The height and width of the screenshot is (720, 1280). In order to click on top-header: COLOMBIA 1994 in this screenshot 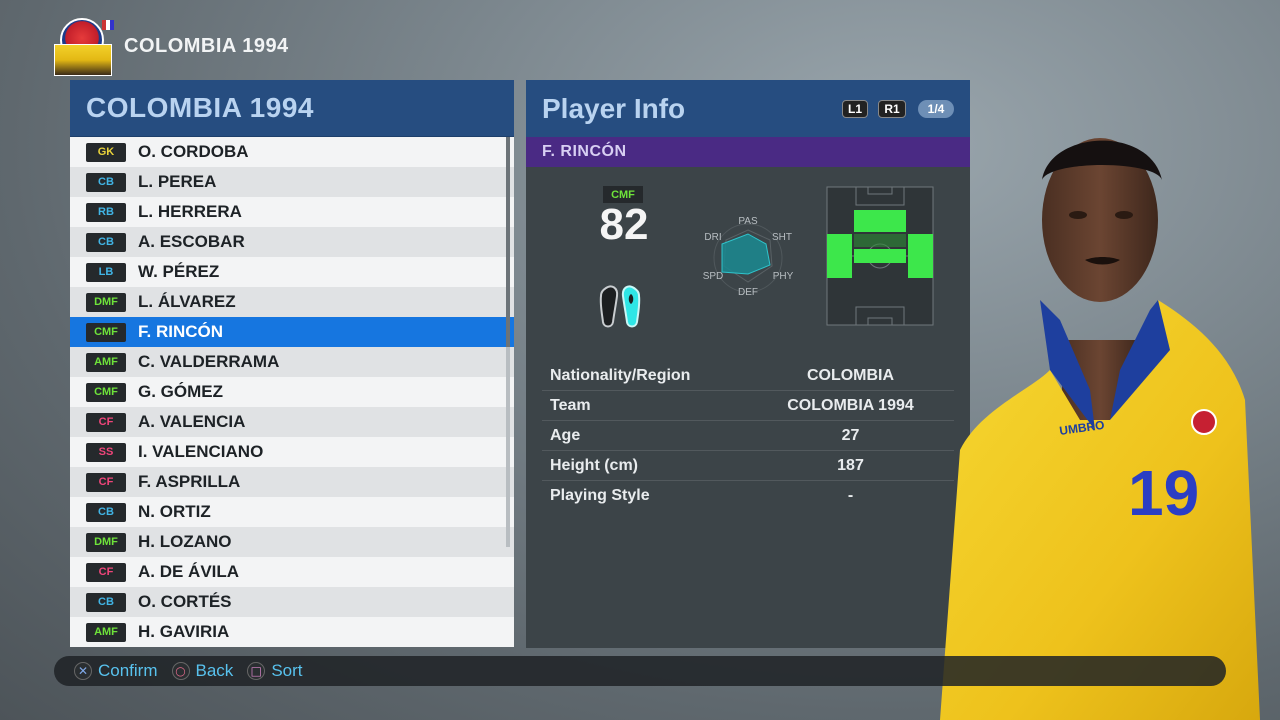, I will do `click(170, 46)`.